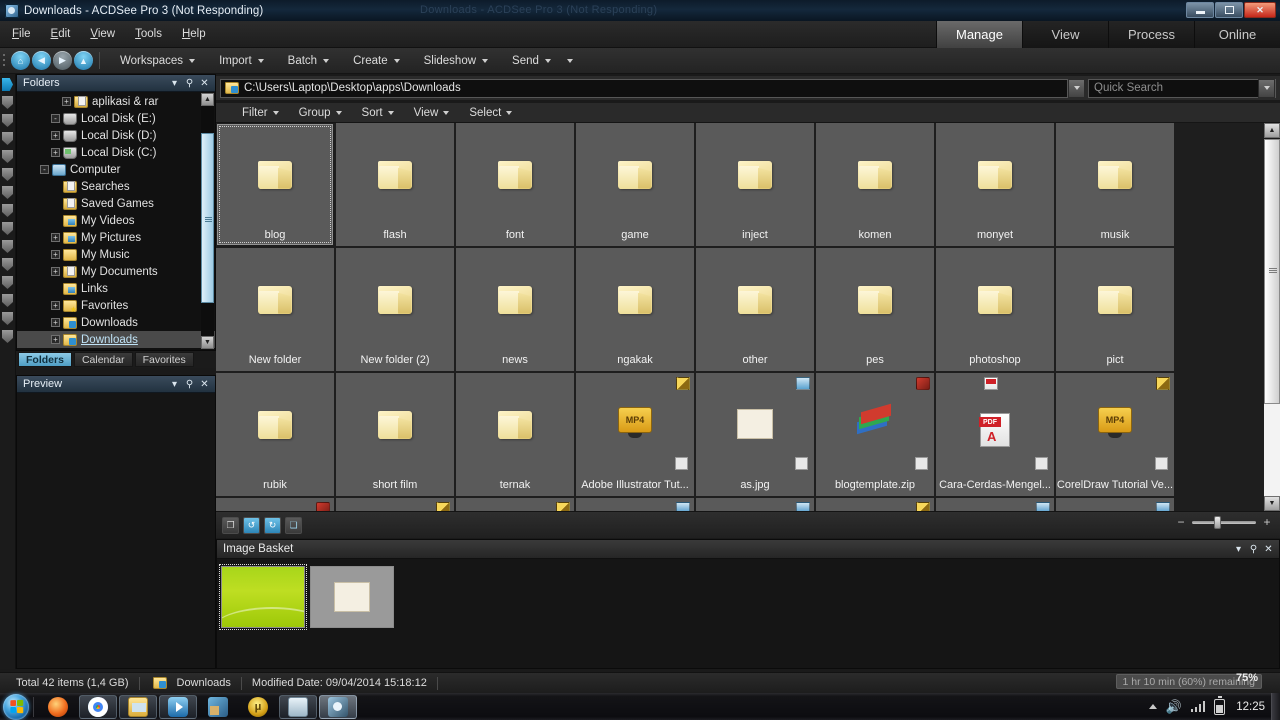 This screenshot has width=1280, height=720. Describe the element at coordinates (1174, 707) in the screenshot. I see `volume-icon: 🔊` at that location.